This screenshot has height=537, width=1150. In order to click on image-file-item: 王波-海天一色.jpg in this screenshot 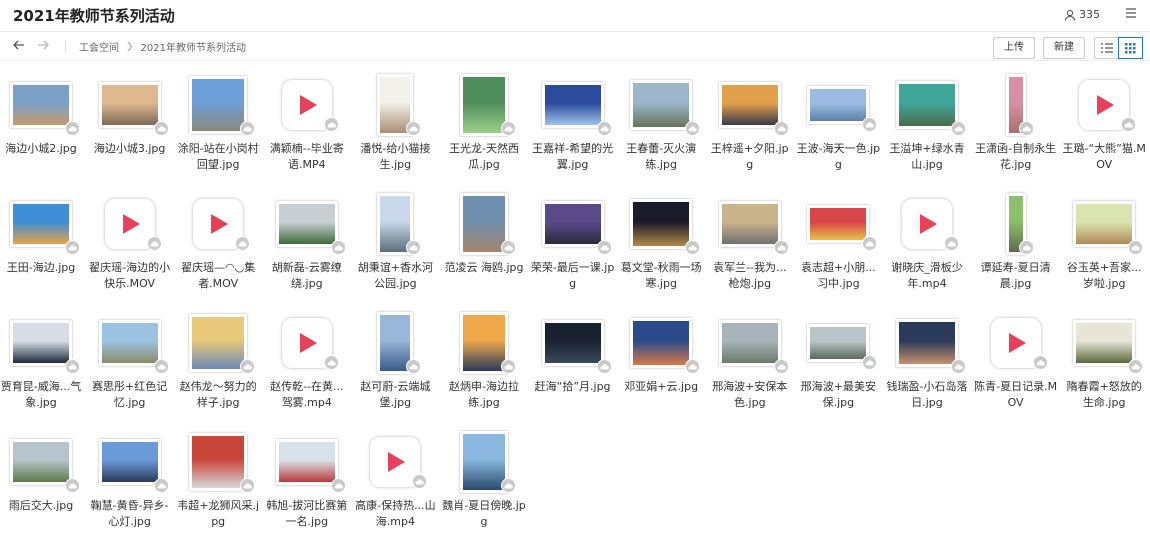, I will do `click(838, 124)`.